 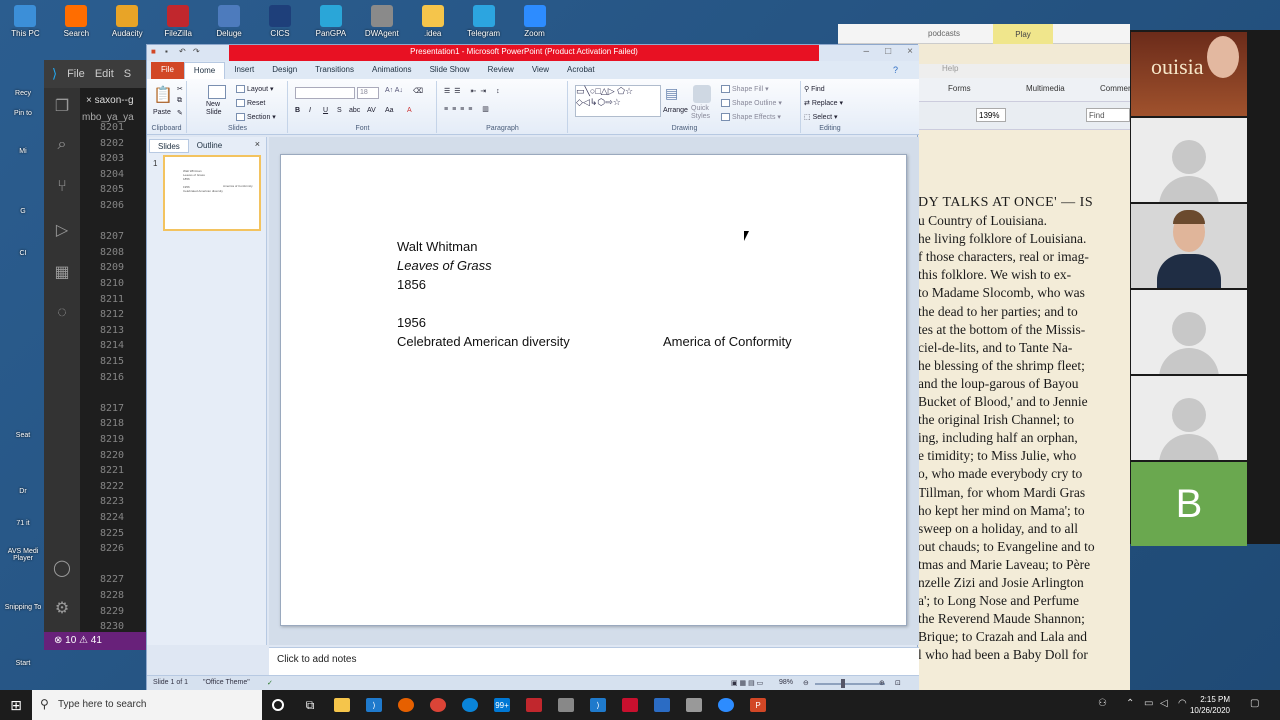 What do you see at coordinates (354, 110) in the screenshot?
I see `strikethrough-button: abc` at bounding box center [354, 110].